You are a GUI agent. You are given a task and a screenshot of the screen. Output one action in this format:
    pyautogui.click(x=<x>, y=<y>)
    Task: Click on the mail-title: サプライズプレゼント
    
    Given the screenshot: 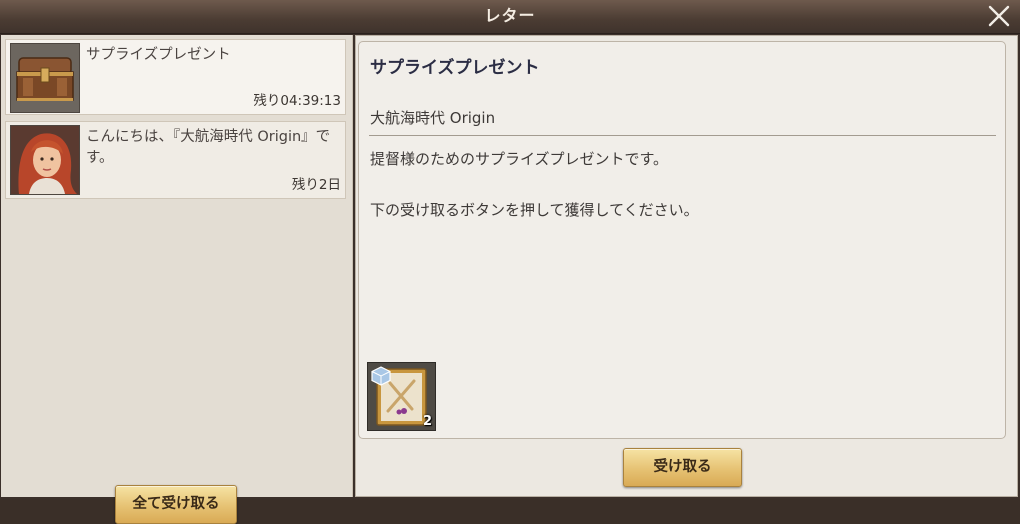 What is the action you would take?
    pyautogui.click(x=455, y=68)
    